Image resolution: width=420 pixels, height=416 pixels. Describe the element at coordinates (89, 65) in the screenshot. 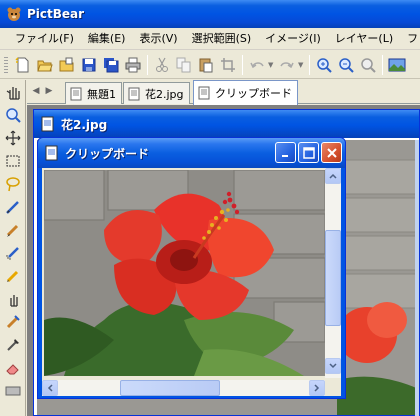

I see `save-icon` at that location.